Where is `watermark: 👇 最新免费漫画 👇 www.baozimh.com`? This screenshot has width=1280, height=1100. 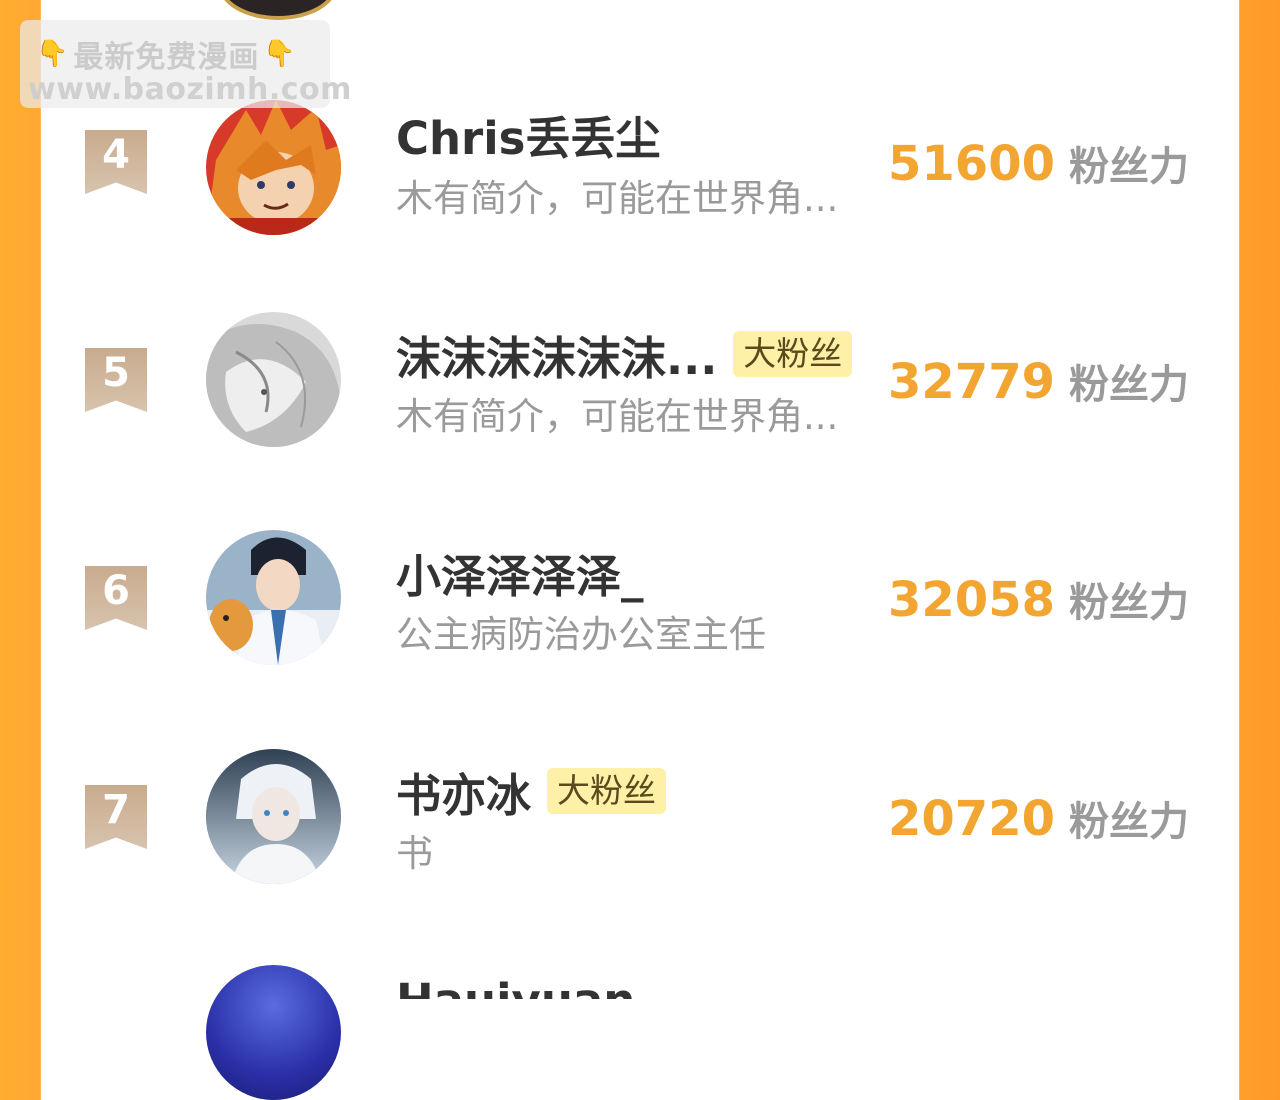
watermark: 👇 最新免费漫画 👇 www.baozimh.com is located at coordinates (185, 64).